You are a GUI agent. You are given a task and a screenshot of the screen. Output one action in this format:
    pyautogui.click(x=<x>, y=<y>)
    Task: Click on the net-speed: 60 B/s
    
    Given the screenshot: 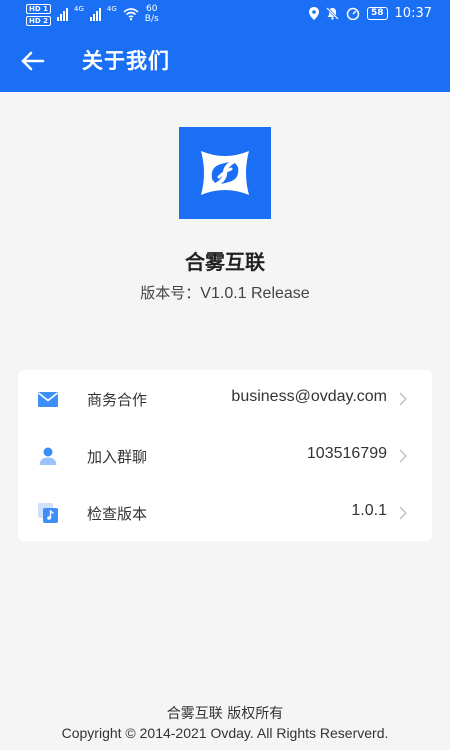 What is the action you would take?
    pyautogui.click(x=152, y=14)
    